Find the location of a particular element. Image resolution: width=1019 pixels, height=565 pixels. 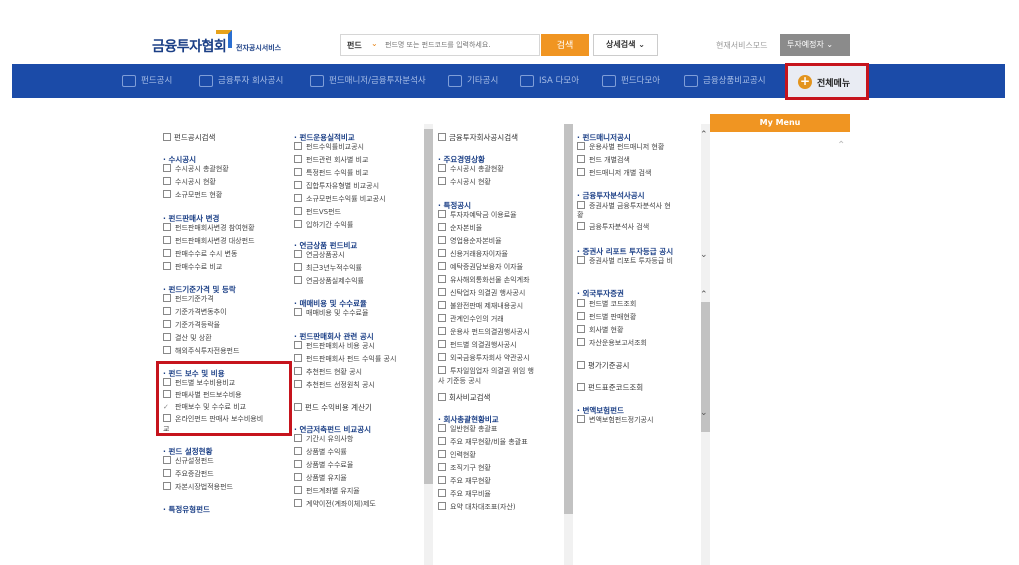

list-item: 펀드별 의결권행사공시 is located at coordinates (477, 345).